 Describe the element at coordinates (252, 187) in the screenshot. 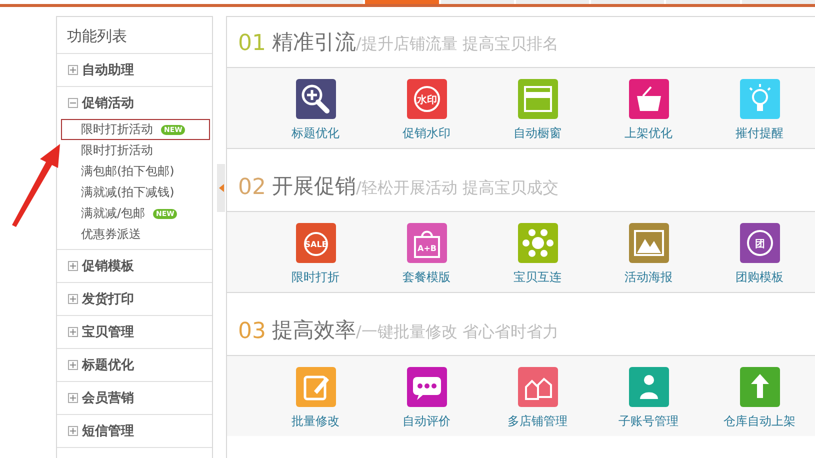

I see `section-number: 02` at that location.